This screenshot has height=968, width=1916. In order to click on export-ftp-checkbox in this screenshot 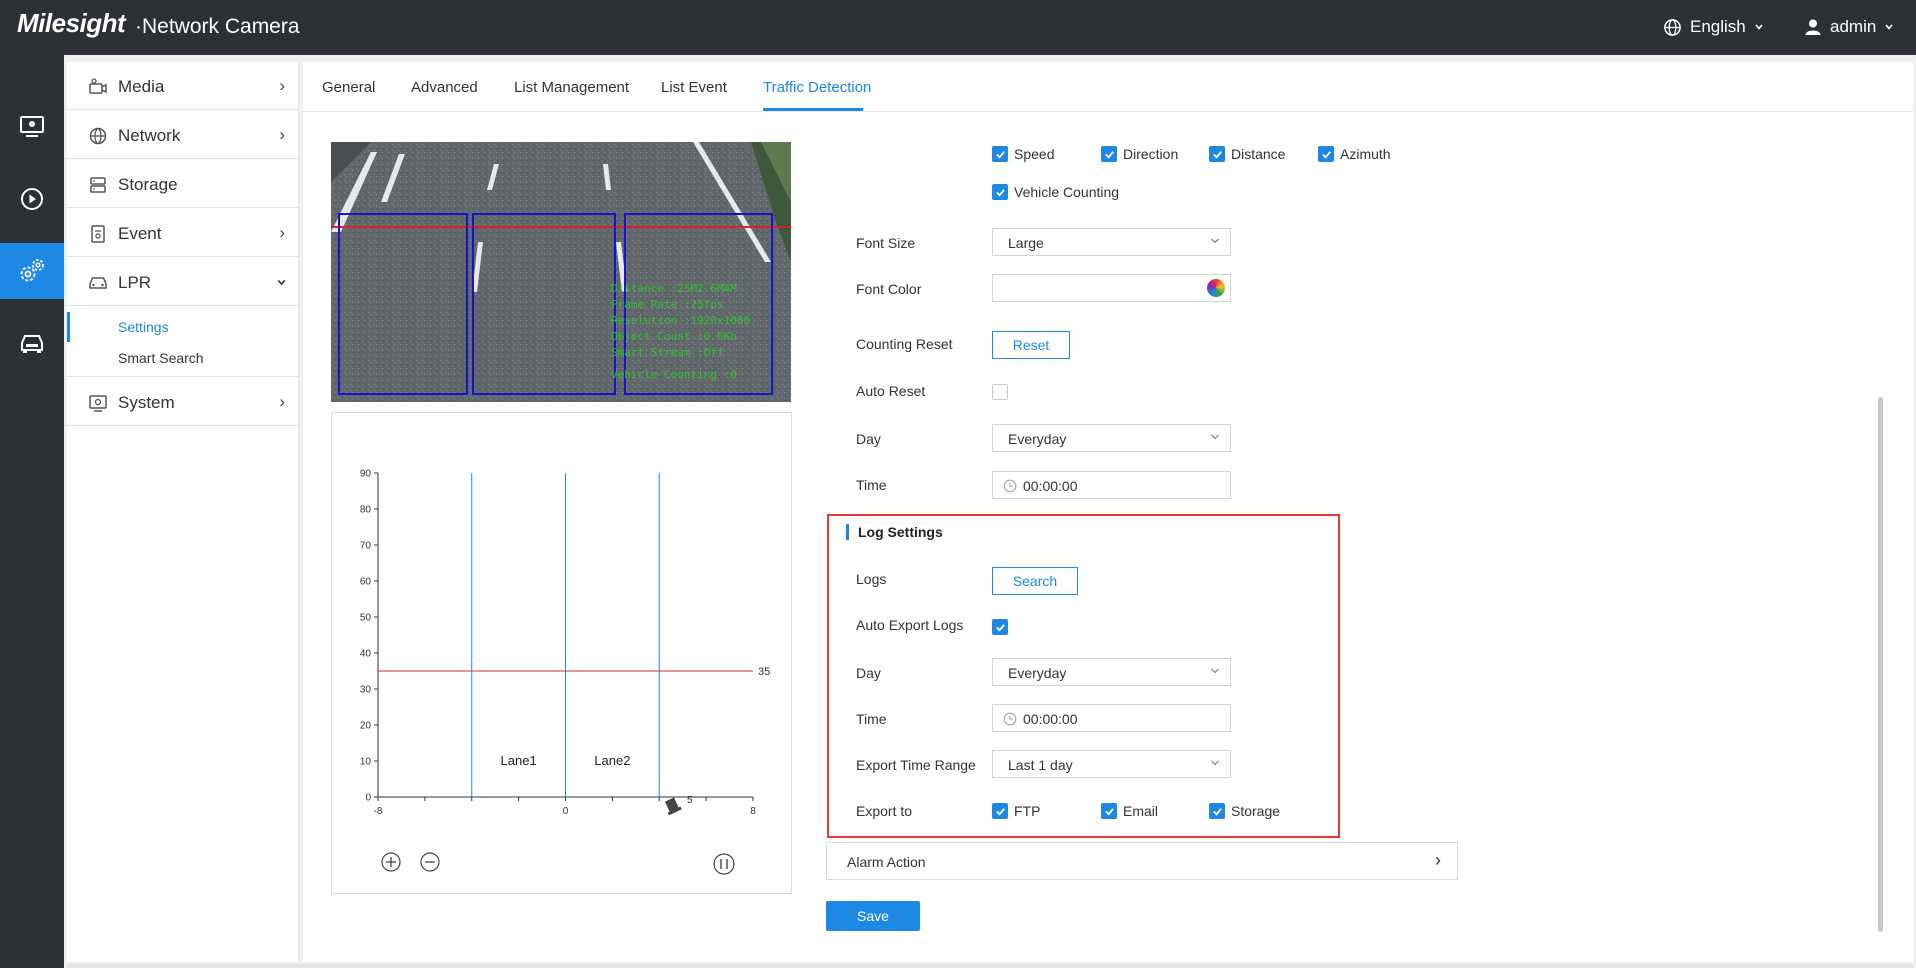, I will do `click(1000, 811)`.